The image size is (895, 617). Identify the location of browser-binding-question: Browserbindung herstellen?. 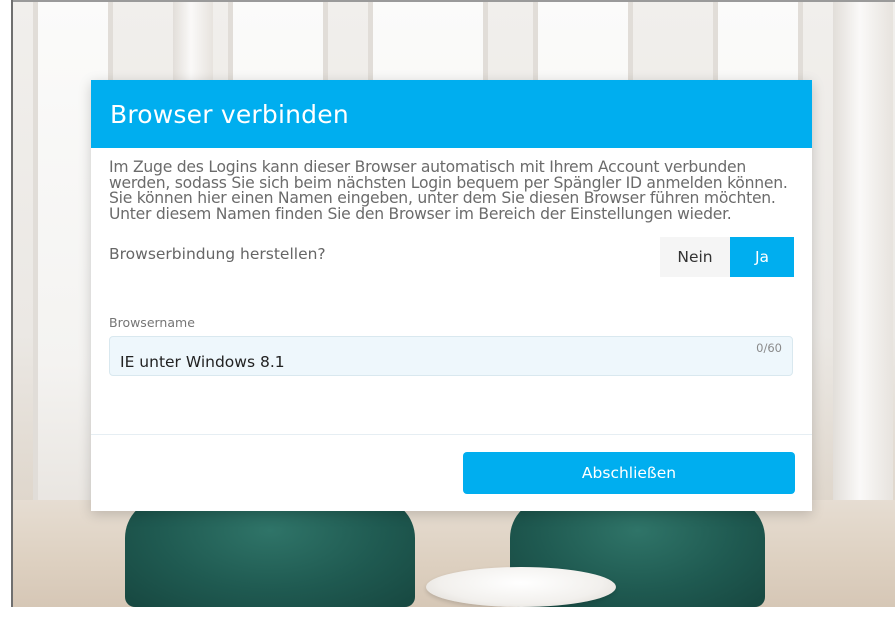
(217, 254).